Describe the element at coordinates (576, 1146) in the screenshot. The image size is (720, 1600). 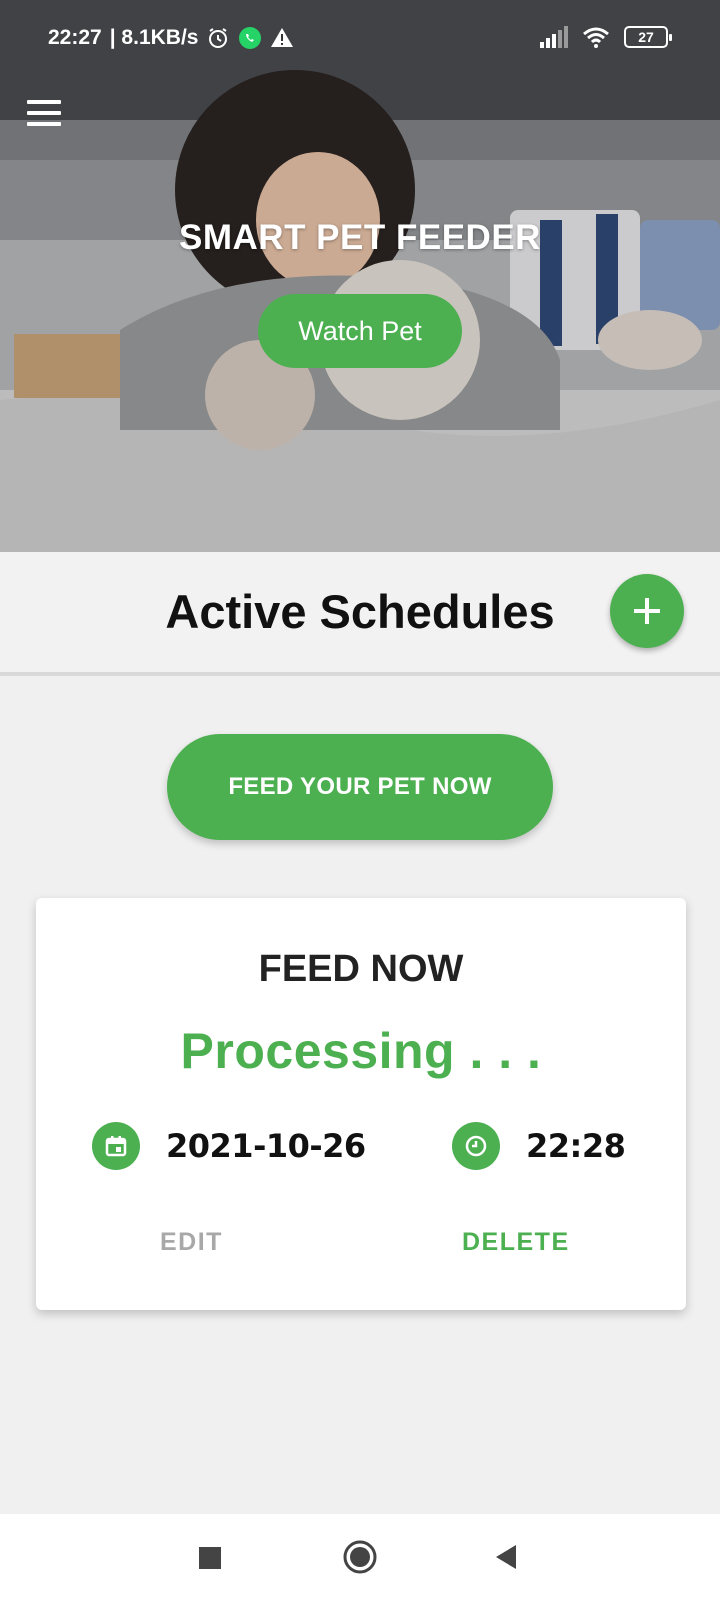
I see `schedule-time: 22:28` at that location.